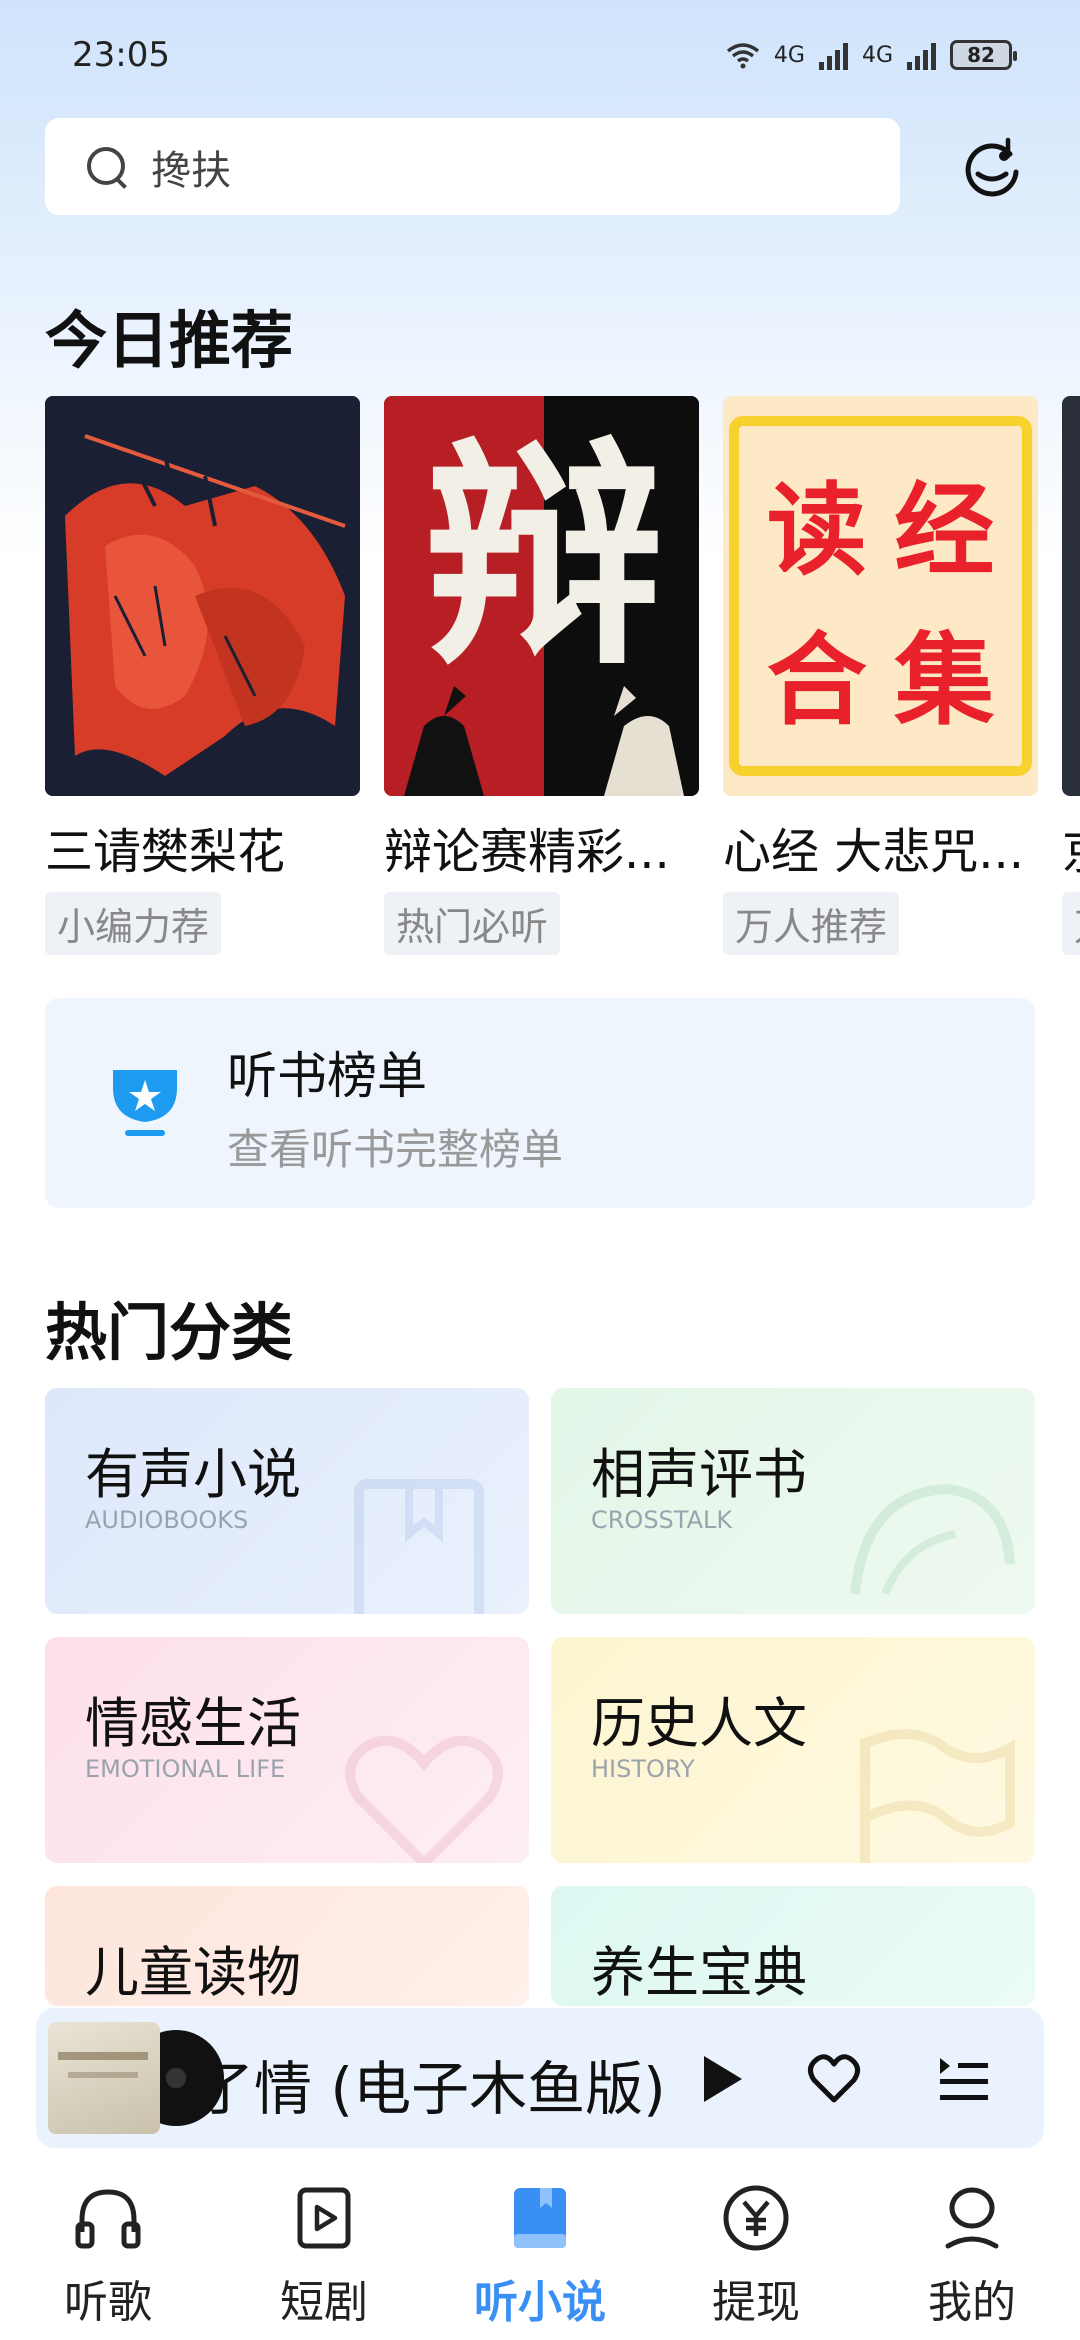 The image size is (1080, 2340). I want to click on category-en: HISTORY, so click(643, 1769).